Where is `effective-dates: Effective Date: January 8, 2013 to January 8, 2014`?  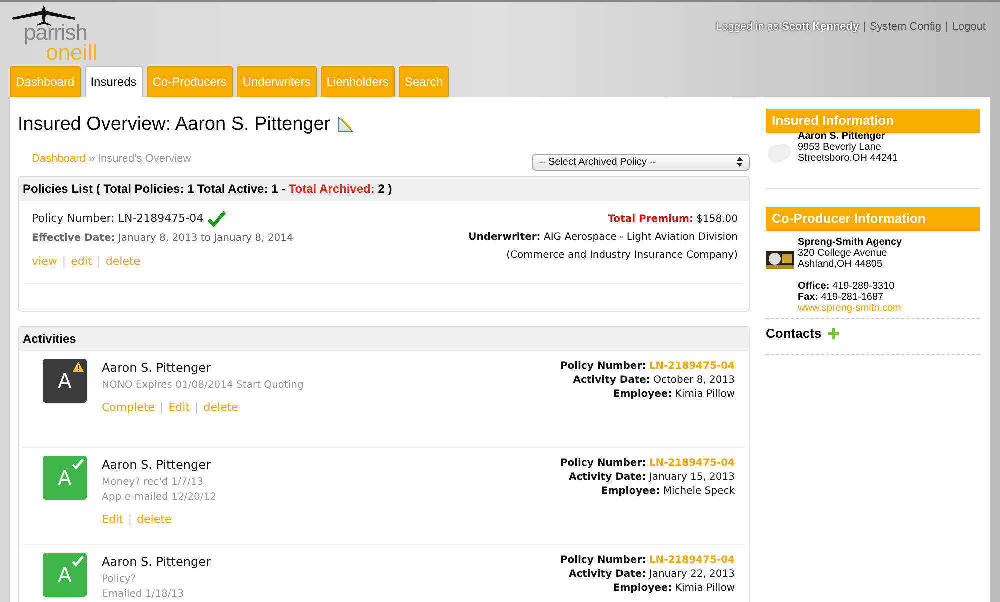
effective-dates: Effective Date: January 8, 2013 to January 8, 2014 is located at coordinates (163, 239).